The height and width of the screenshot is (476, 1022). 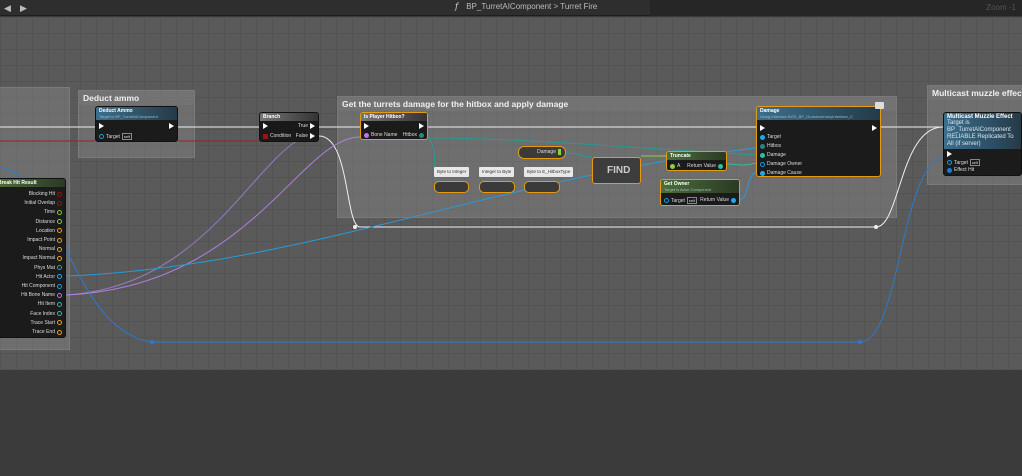 I want to click on node-title: Is Player Hitbox?, so click(x=394, y=117).